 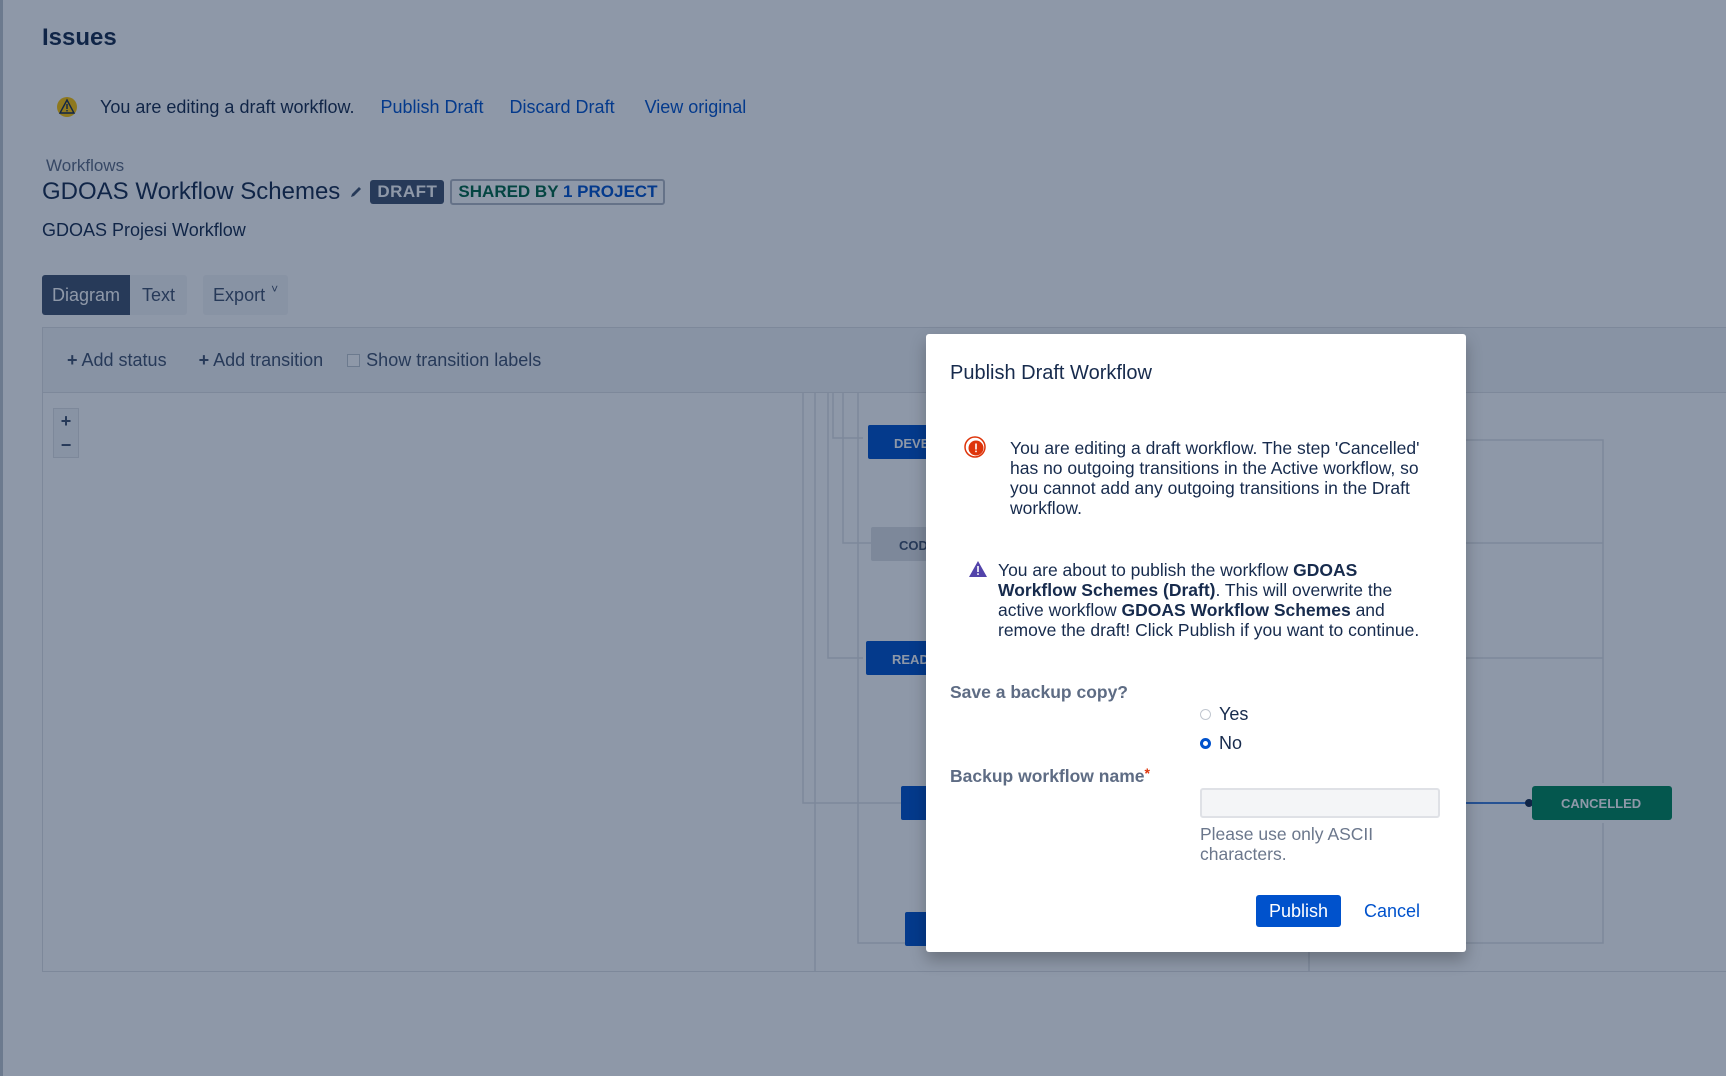 What do you see at coordinates (1051, 373) in the screenshot?
I see `dialog-title: Publish Draft Workflow` at bounding box center [1051, 373].